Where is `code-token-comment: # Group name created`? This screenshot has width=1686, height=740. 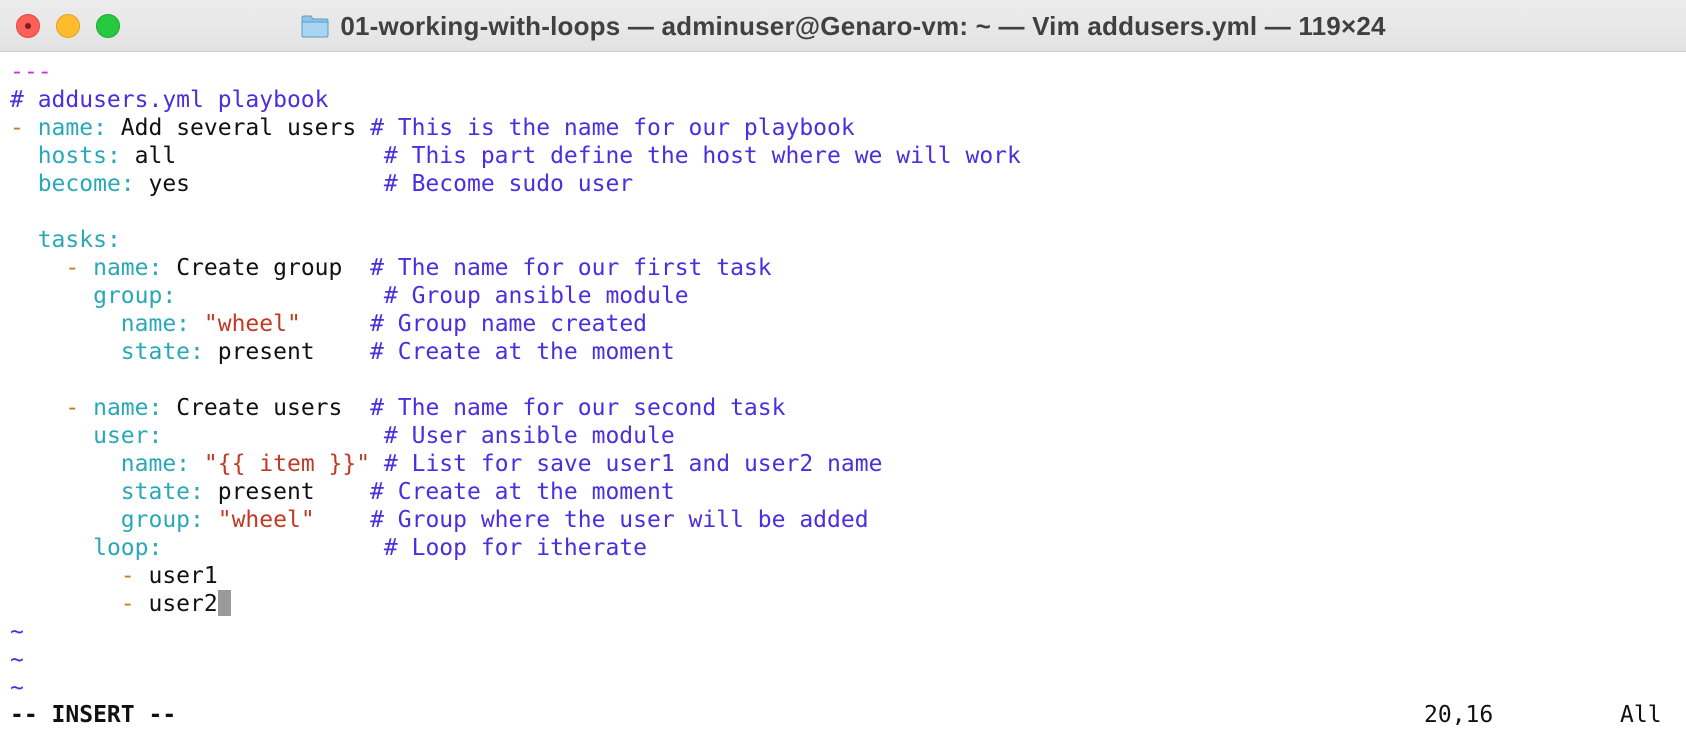 code-token-comment: # Group name created is located at coordinates (509, 324).